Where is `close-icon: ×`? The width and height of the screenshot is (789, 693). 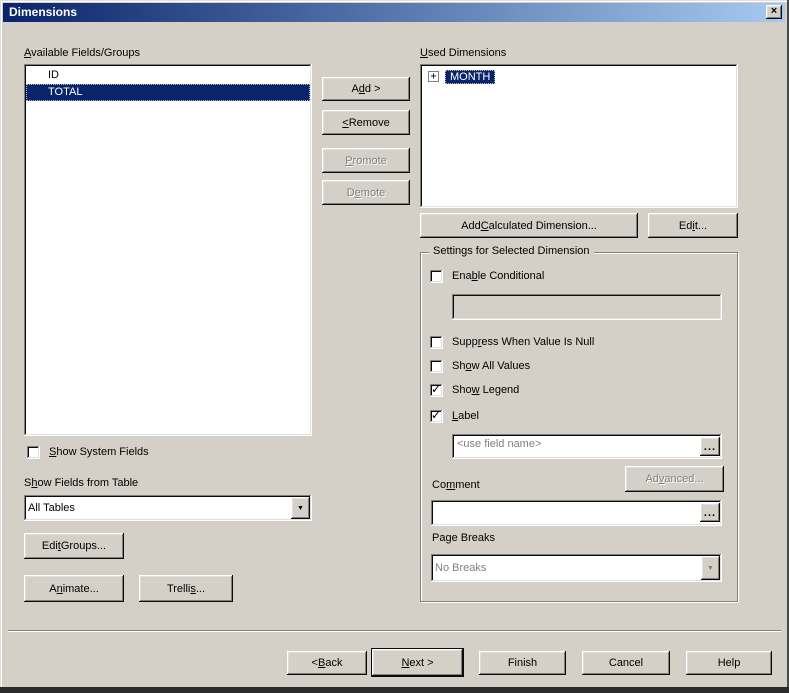
close-icon: × is located at coordinates (774, 11).